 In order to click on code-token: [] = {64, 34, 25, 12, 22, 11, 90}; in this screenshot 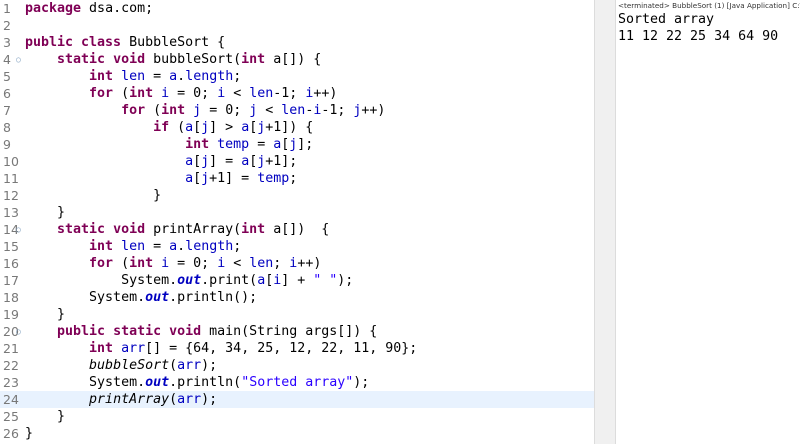, I will do `click(281, 348)`.